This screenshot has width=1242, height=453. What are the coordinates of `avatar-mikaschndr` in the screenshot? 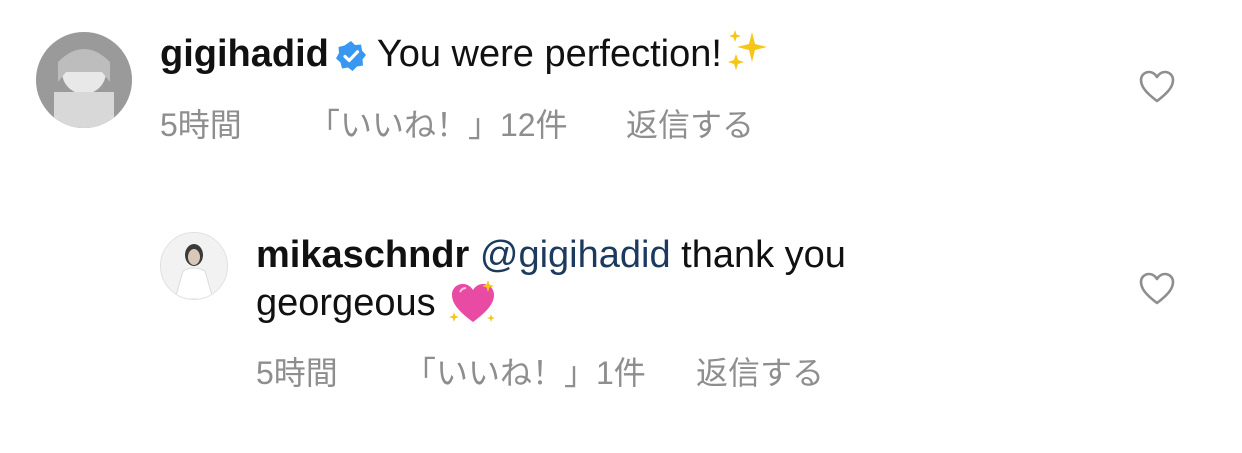 It's located at (194, 266).